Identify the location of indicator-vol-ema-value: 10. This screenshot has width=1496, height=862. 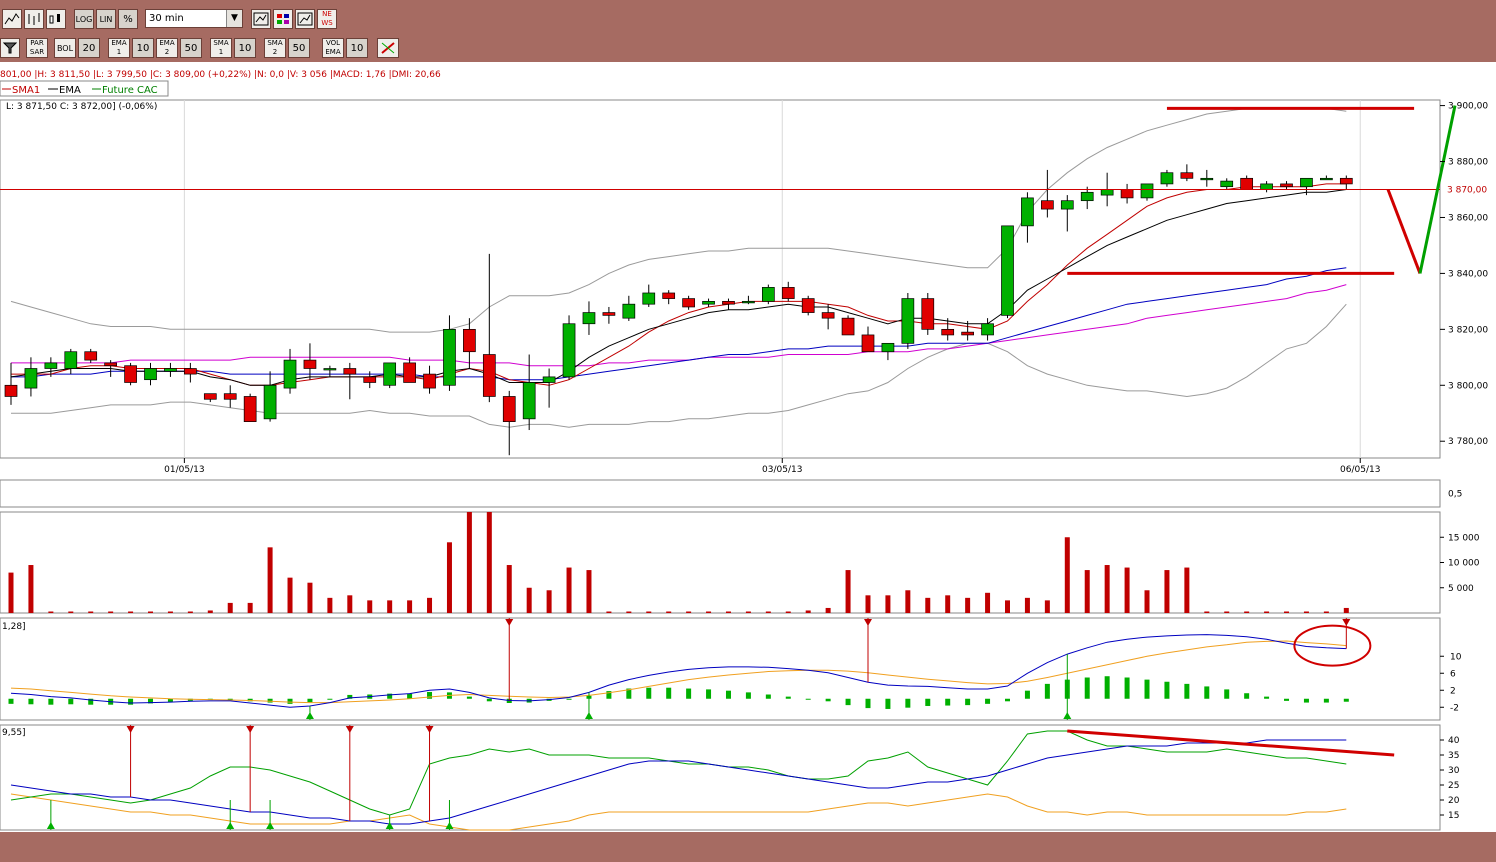
(357, 48).